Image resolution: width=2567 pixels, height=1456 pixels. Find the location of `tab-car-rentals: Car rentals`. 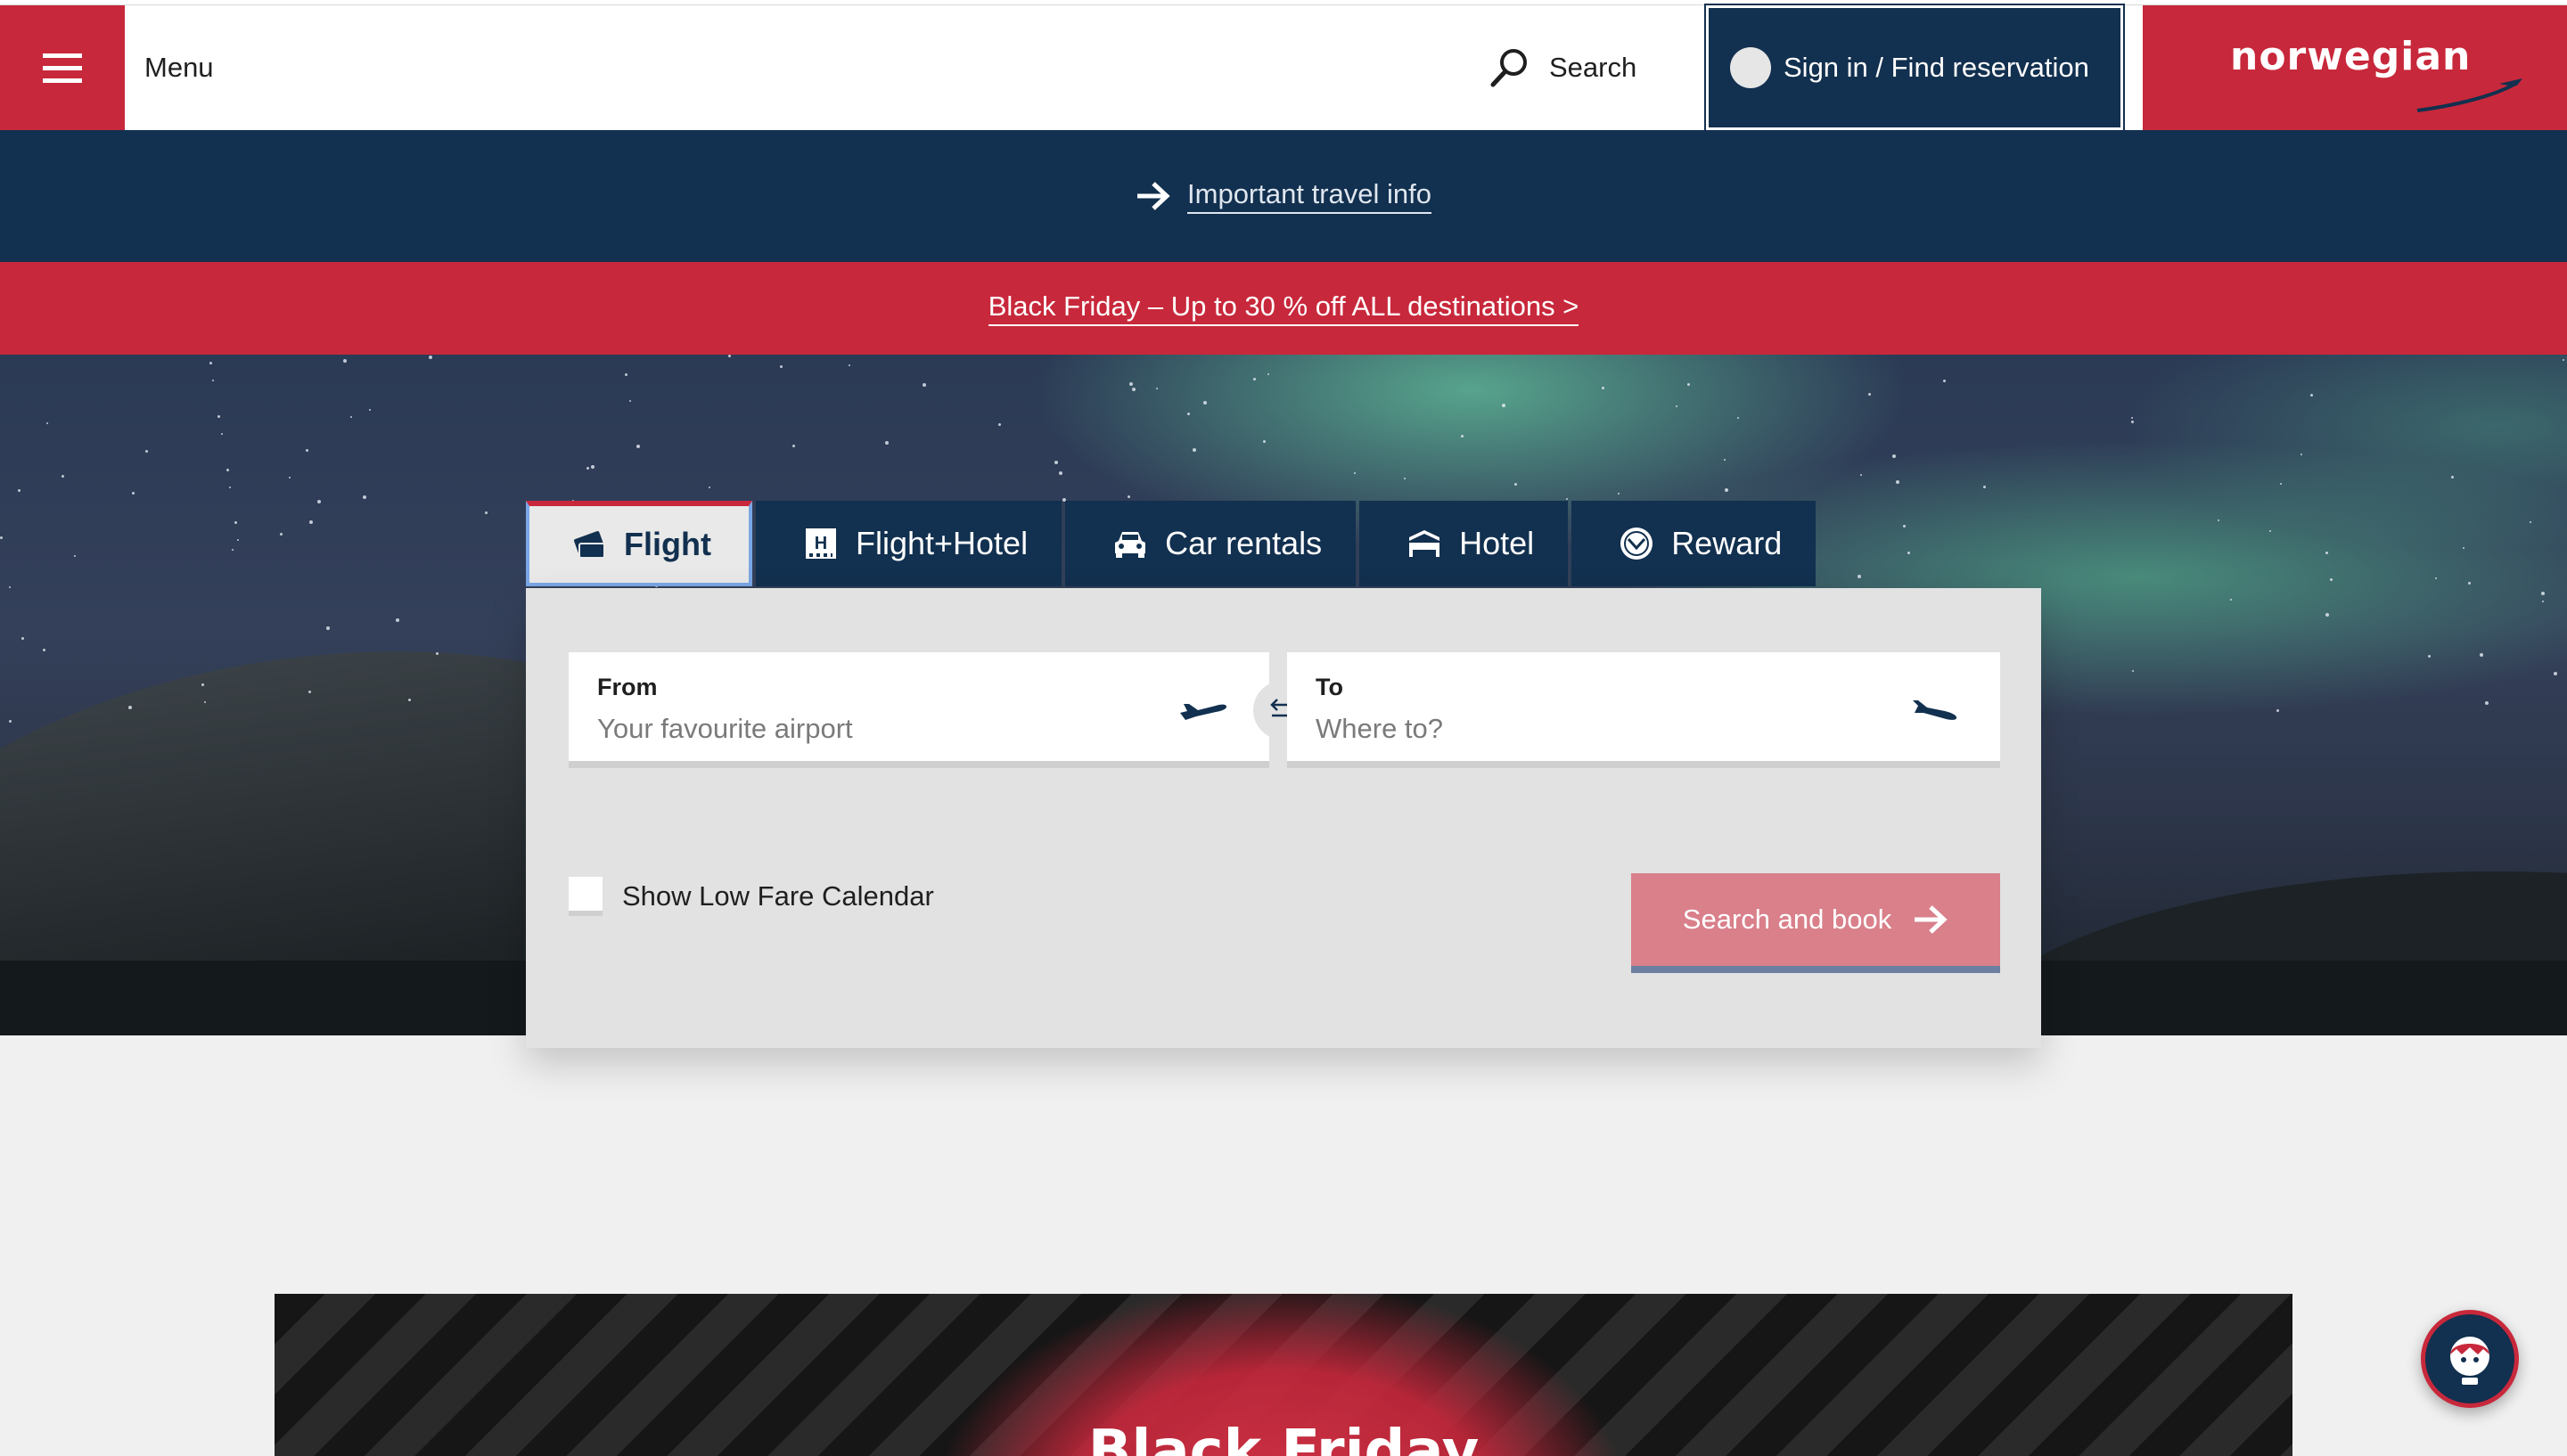

tab-car-rentals: Car rentals is located at coordinates (1211, 543).